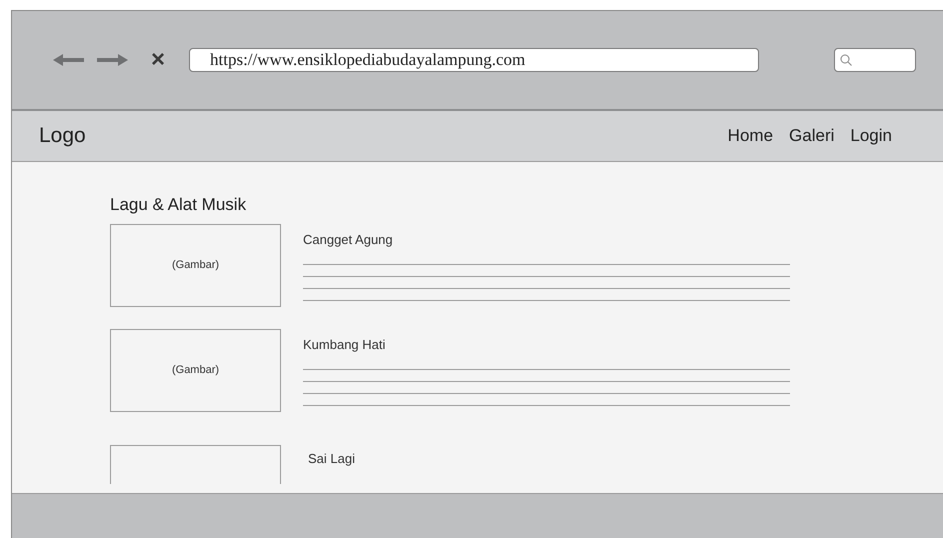 The height and width of the screenshot is (538, 943). Describe the element at coordinates (871, 136) in the screenshot. I see `nav-link: Login` at that location.